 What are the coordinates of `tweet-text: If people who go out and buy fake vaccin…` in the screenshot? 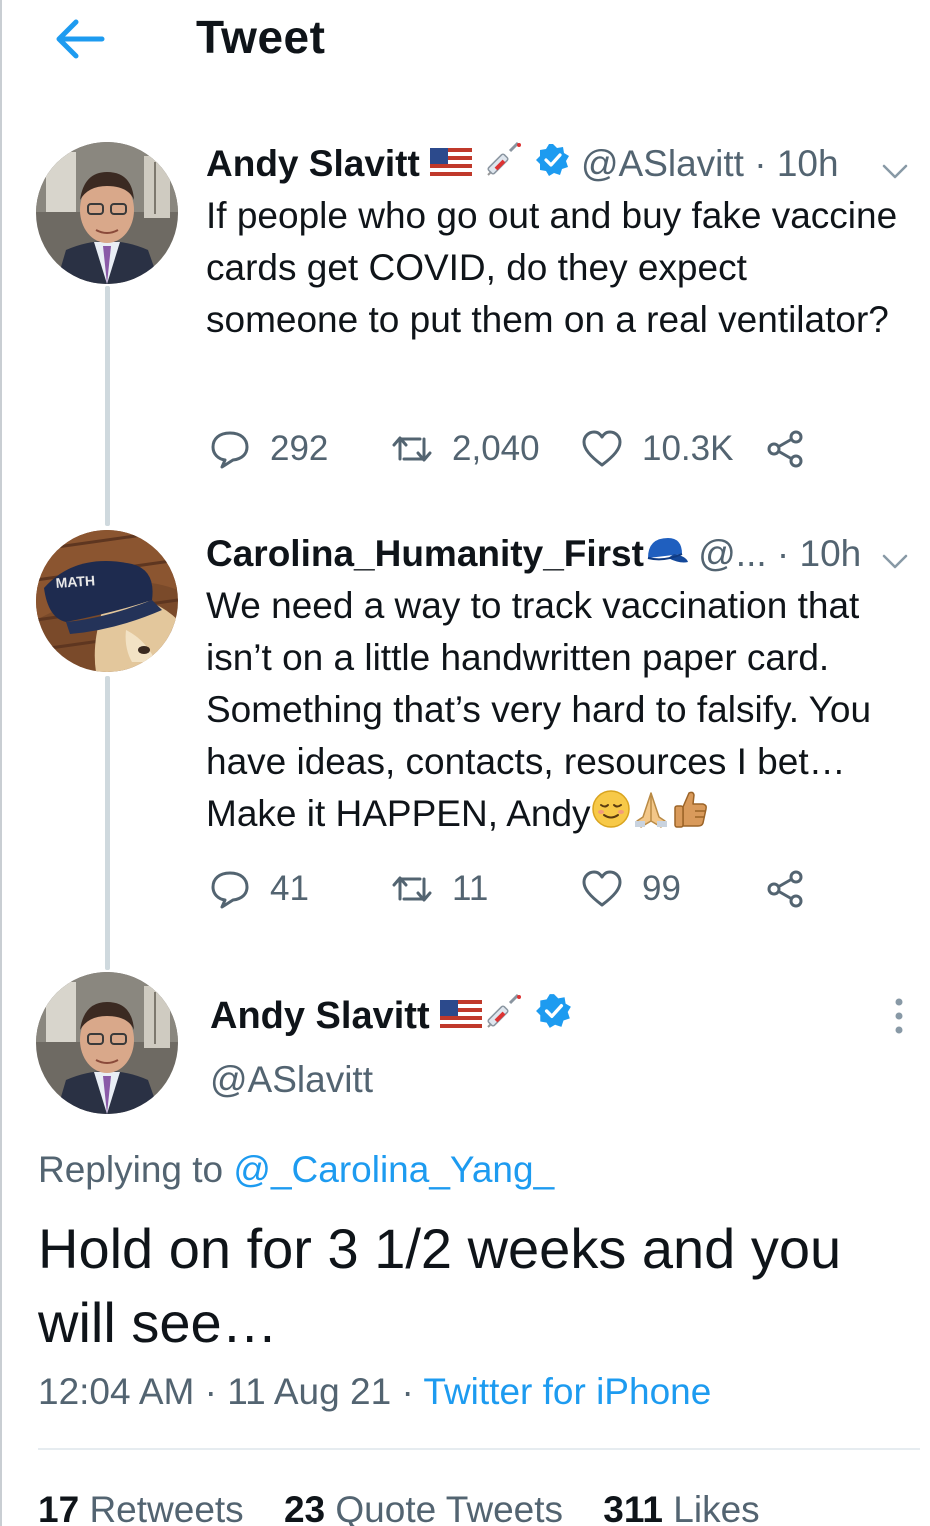 It's located at (552, 267).